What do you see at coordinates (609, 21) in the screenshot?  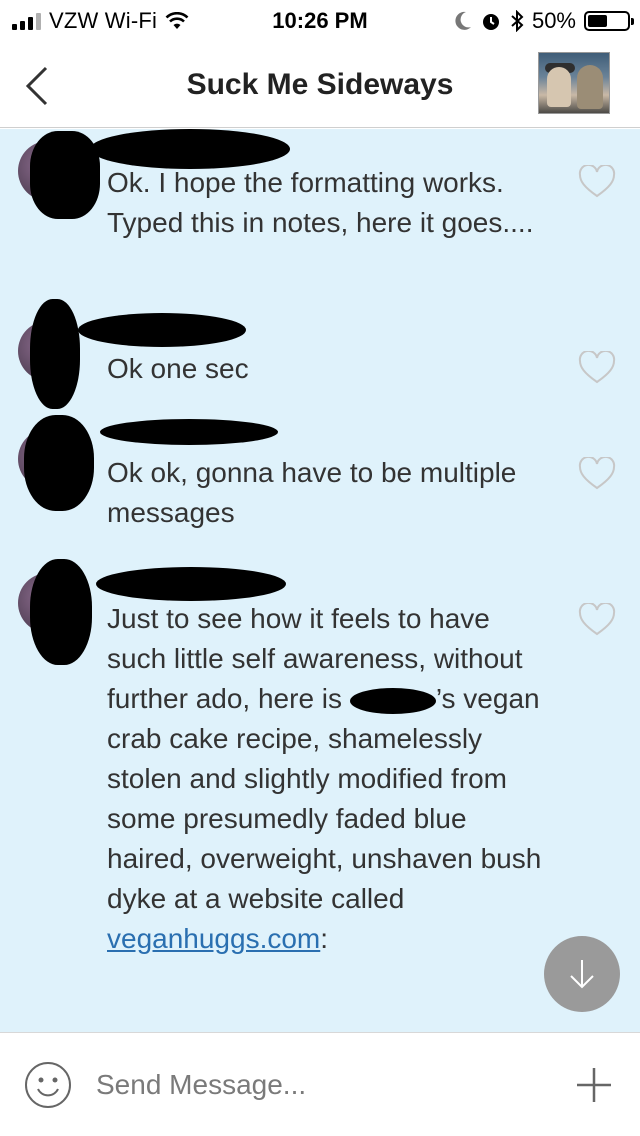 I see `battery-icon` at bounding box center [609, 21].